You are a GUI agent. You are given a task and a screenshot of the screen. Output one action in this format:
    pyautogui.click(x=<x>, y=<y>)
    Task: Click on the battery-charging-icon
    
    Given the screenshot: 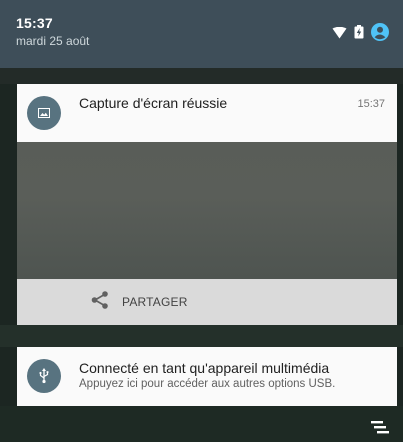 What is the action you would take?
    pyautogui.click(x=359, y=34)
    